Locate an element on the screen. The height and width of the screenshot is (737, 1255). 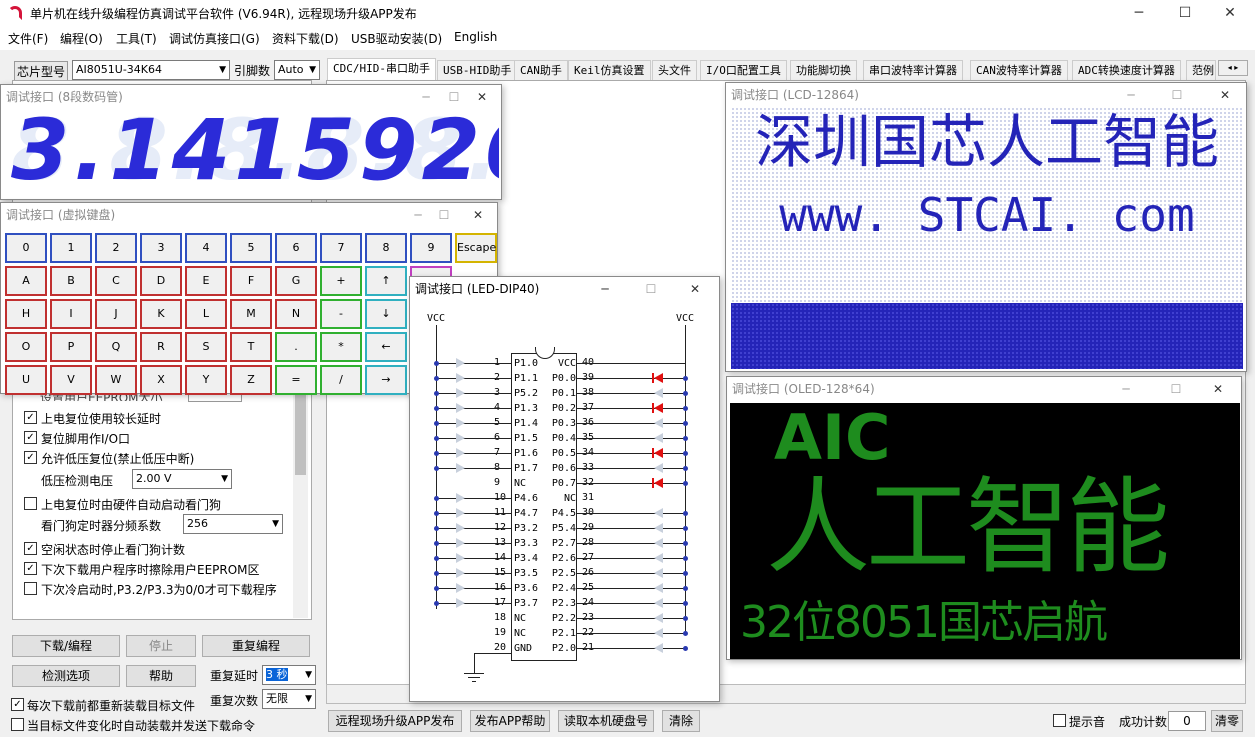
key-button: 3 is located at coordinates (161, 248).